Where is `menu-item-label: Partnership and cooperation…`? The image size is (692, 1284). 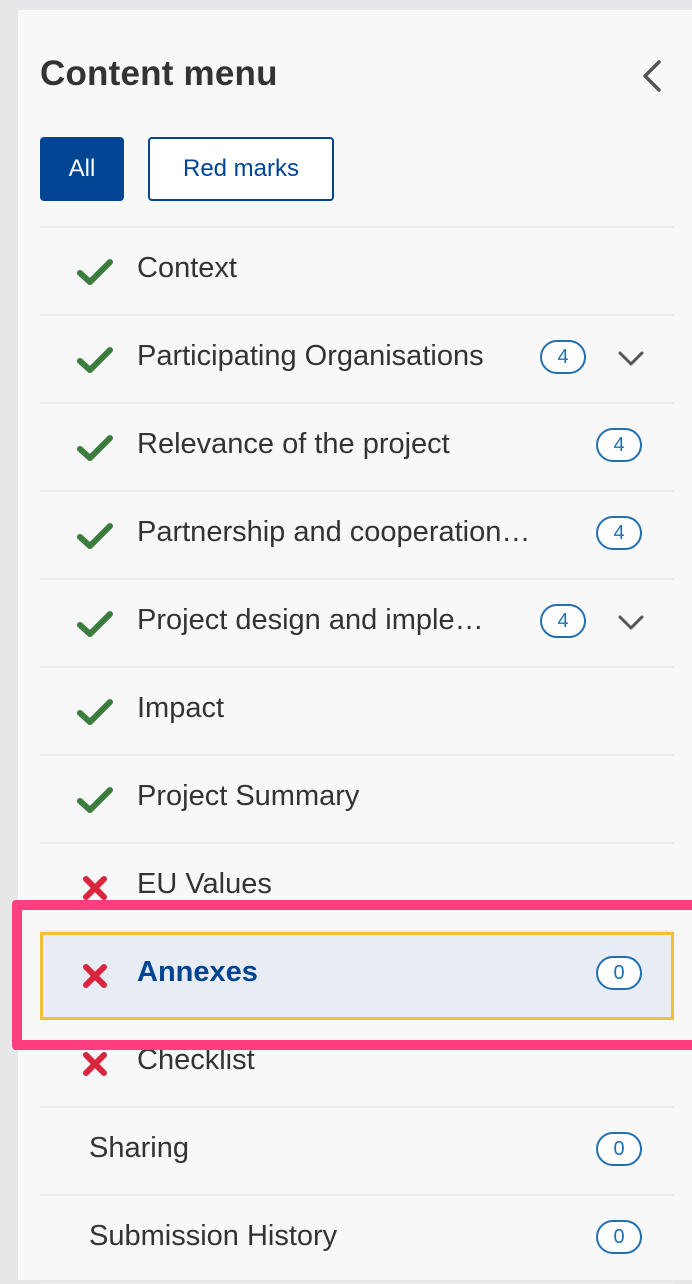
menu-item-label: Partnership and cooperation… is located at coordinates (334, 532).